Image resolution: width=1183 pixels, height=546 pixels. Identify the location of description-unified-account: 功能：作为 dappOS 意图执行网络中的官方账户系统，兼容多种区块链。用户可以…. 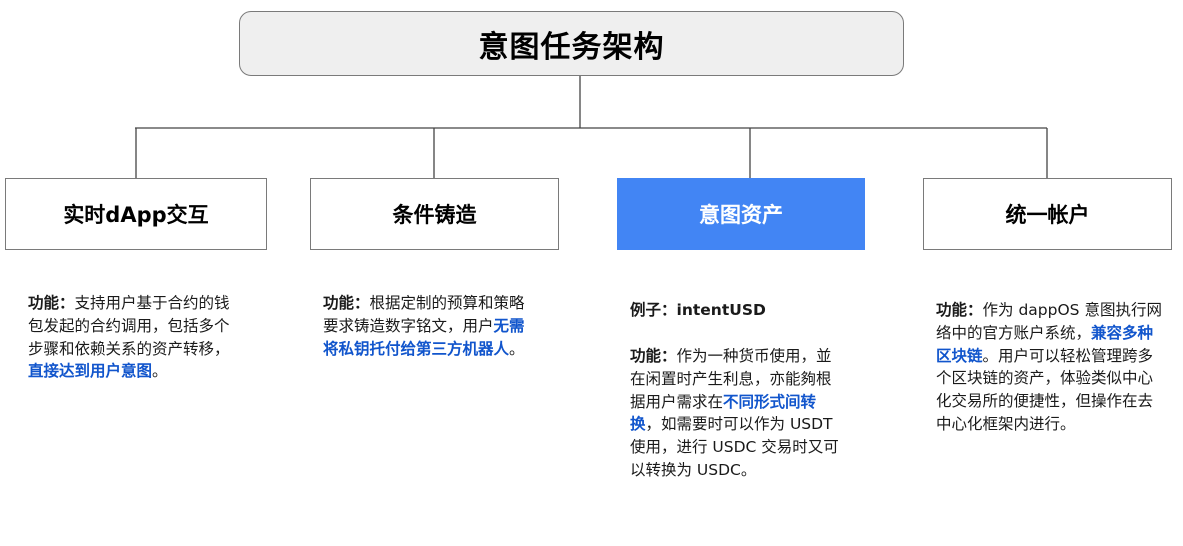
(1049, 367).